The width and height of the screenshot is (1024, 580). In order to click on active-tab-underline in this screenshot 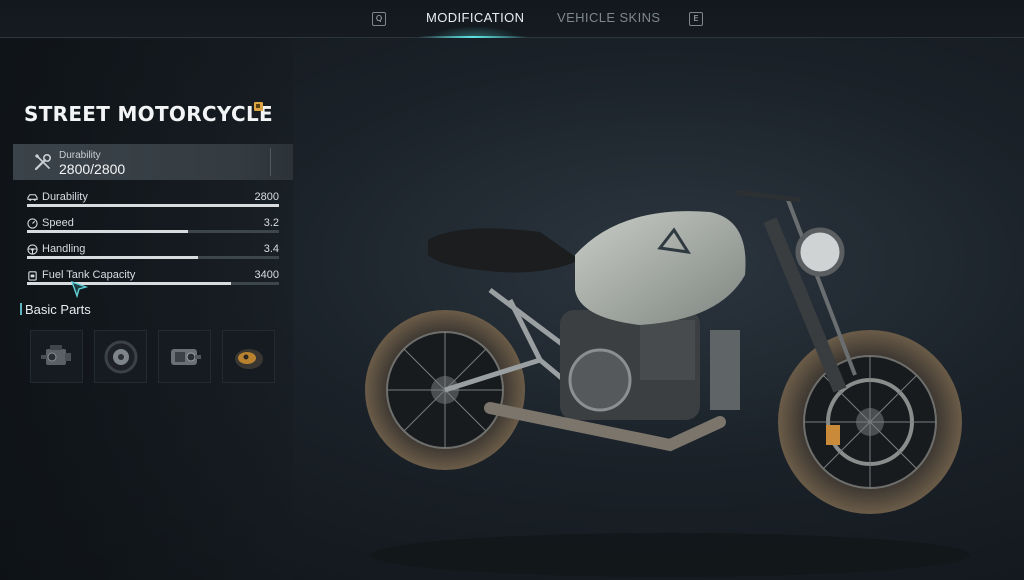, I will do `click(473, 37)`.